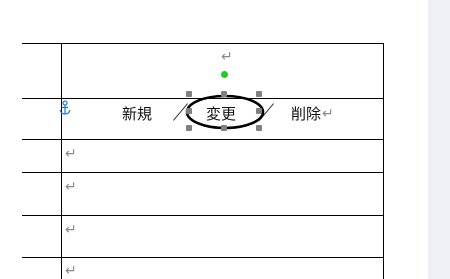  What do you see at coordinates (224, 128) in the screenshot?
I see `resize-handle-bottom` at bounding box center [224, 128].